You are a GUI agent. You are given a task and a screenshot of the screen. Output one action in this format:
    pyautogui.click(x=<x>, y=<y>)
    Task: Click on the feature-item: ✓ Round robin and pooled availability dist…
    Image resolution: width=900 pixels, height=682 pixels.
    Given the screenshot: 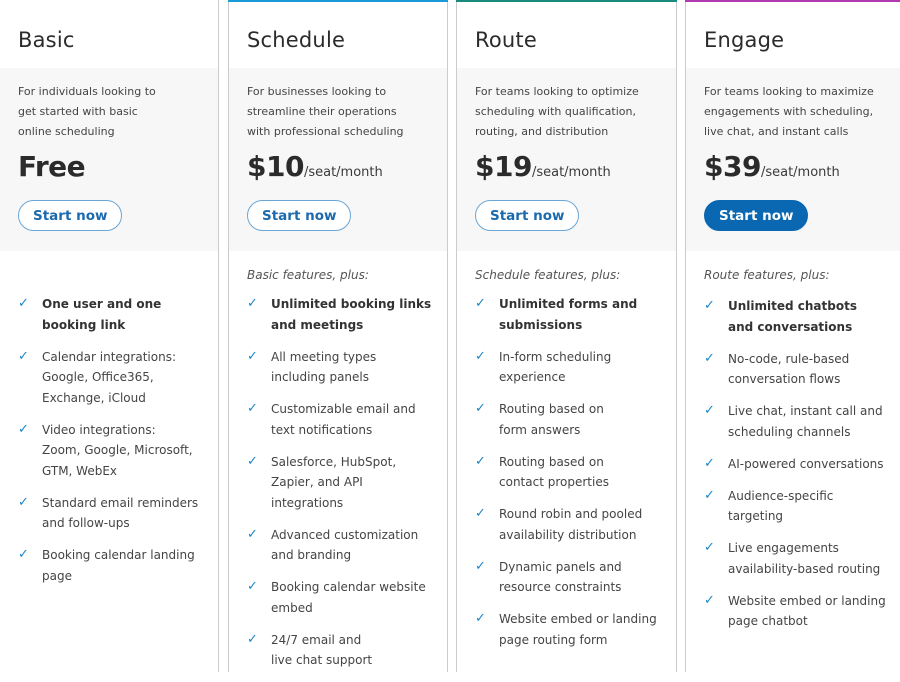 What is the action you would take?
    pyautogui.click(x=571, y=524)
    